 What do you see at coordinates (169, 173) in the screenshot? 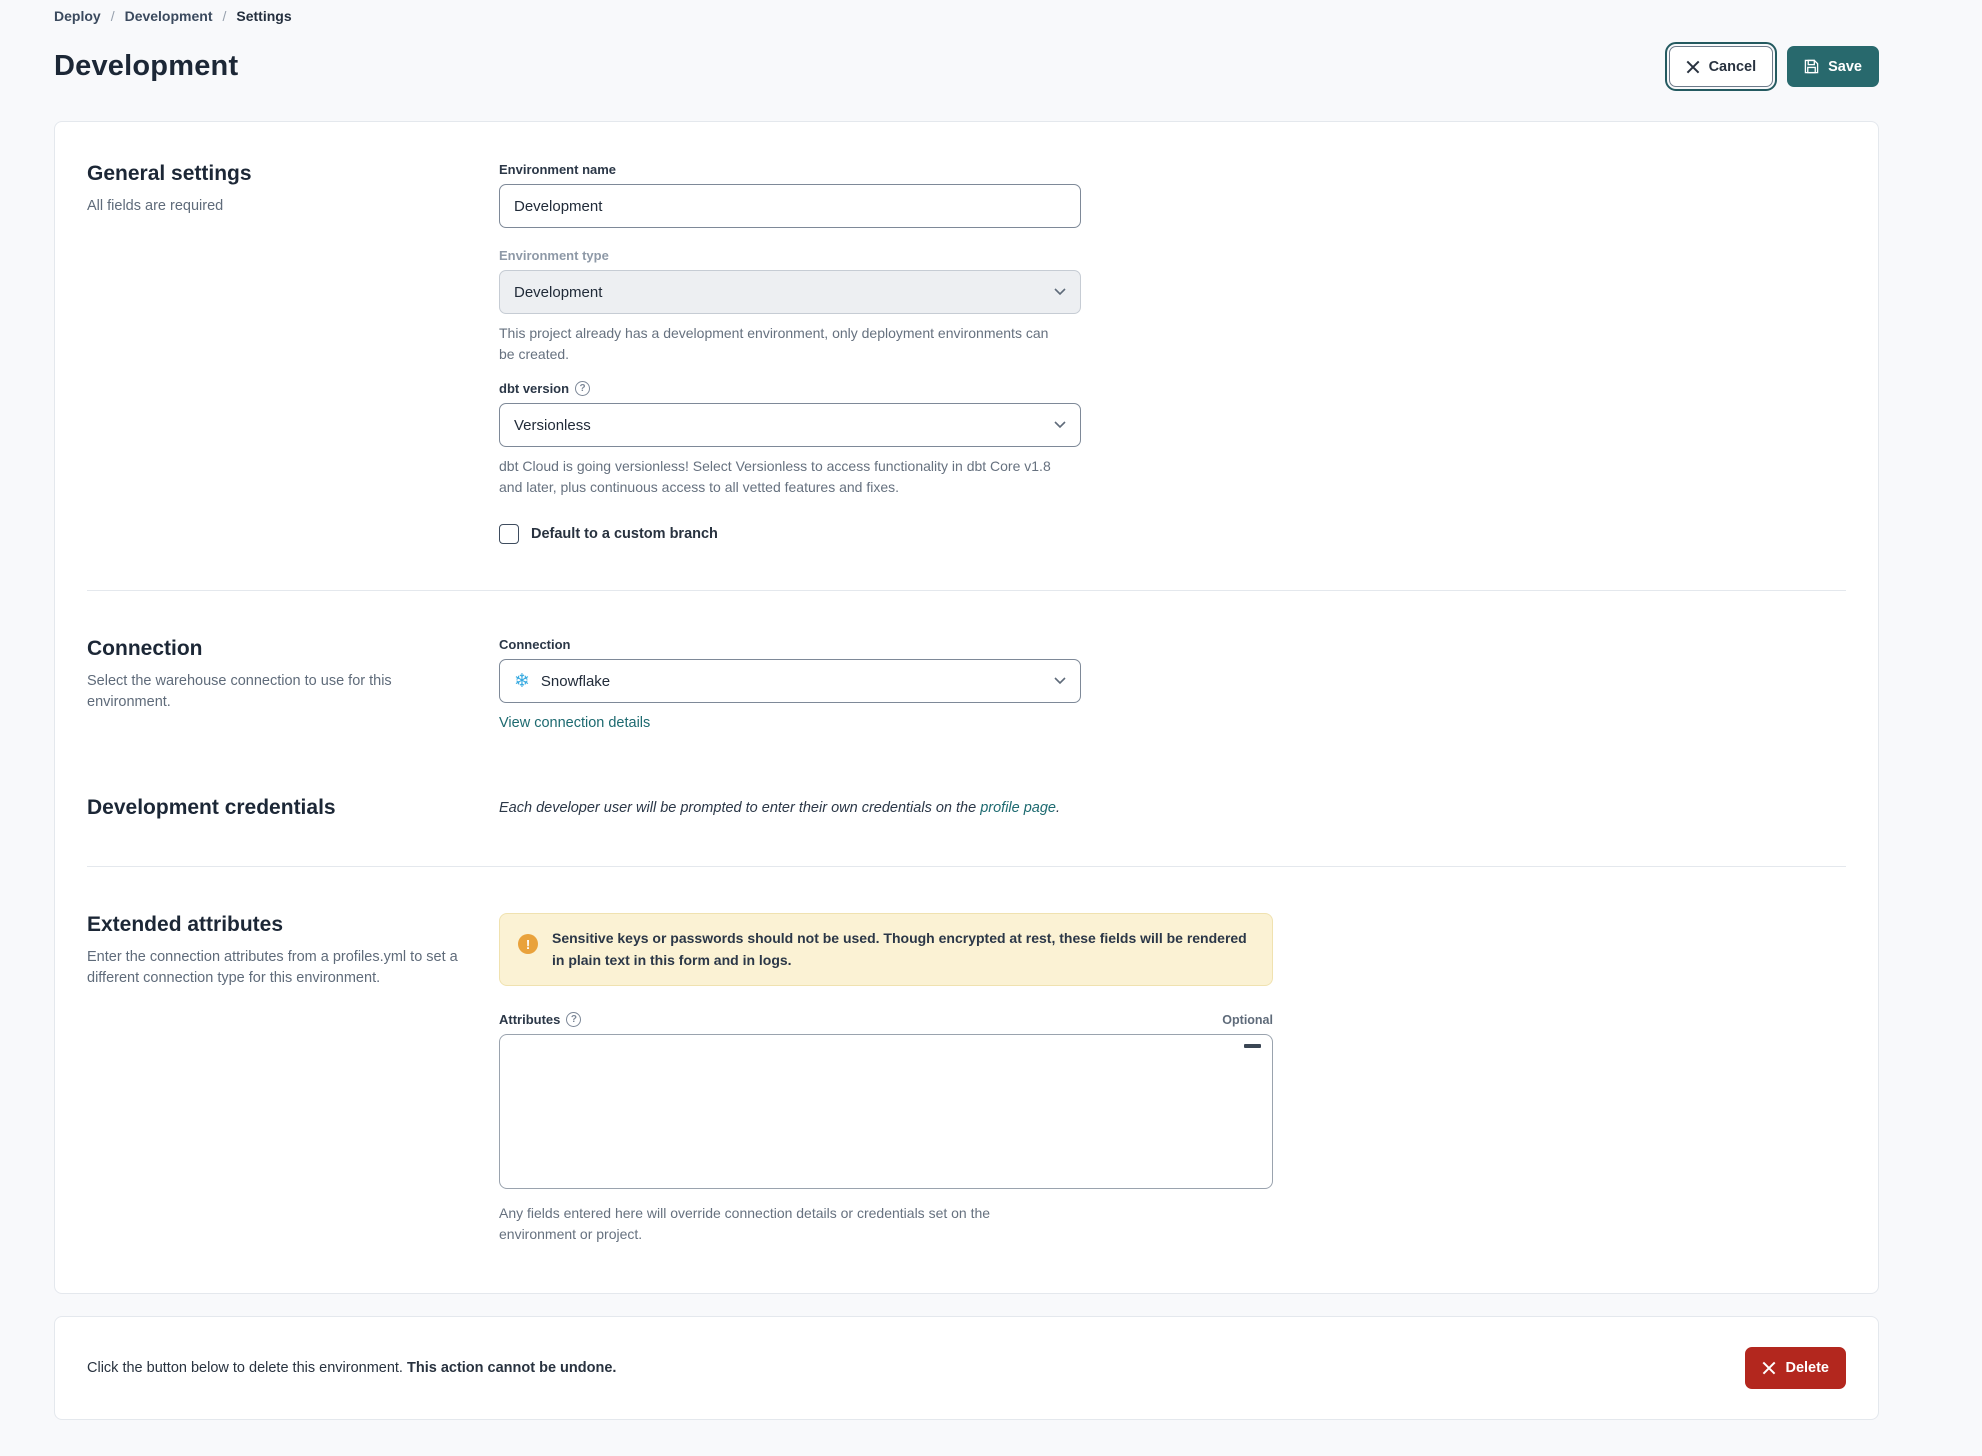
I see `general-settings-heading: General settings` at bounding box center [169, 173].